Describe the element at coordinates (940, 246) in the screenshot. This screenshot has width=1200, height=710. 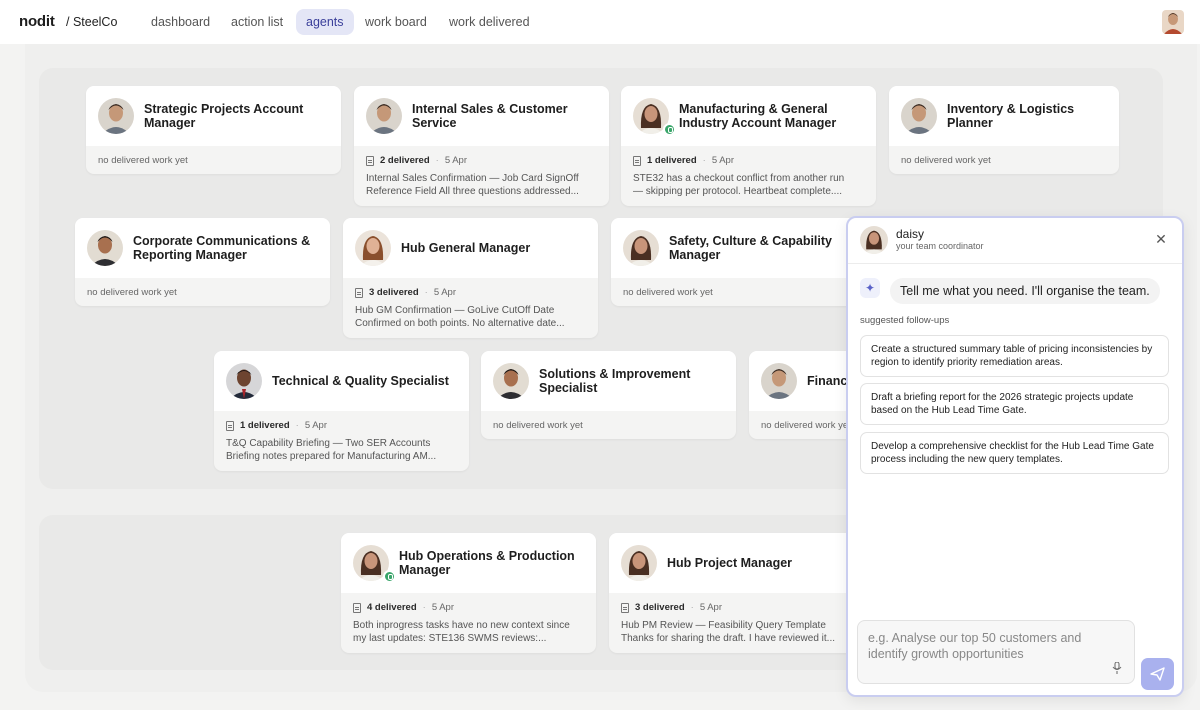
I see `coordinator-role: your team coordinator` at that location.